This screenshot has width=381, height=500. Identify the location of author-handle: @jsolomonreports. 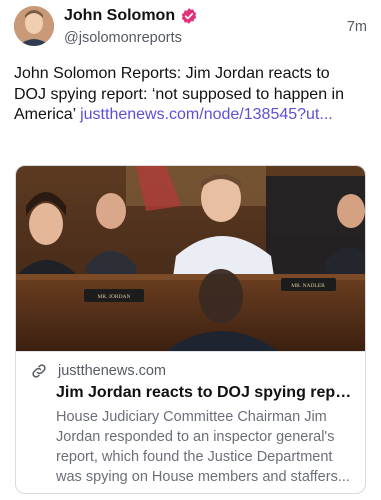
(123, 38).